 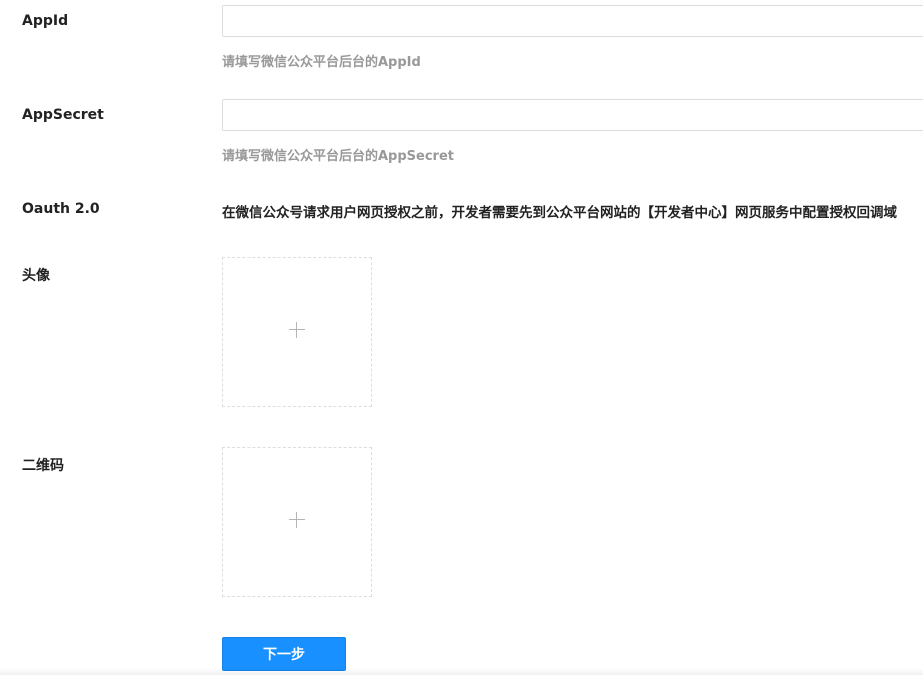 I want to click on appid-hint: 请填写微信公众平台后台的AppId, so click(x=321, y=62).